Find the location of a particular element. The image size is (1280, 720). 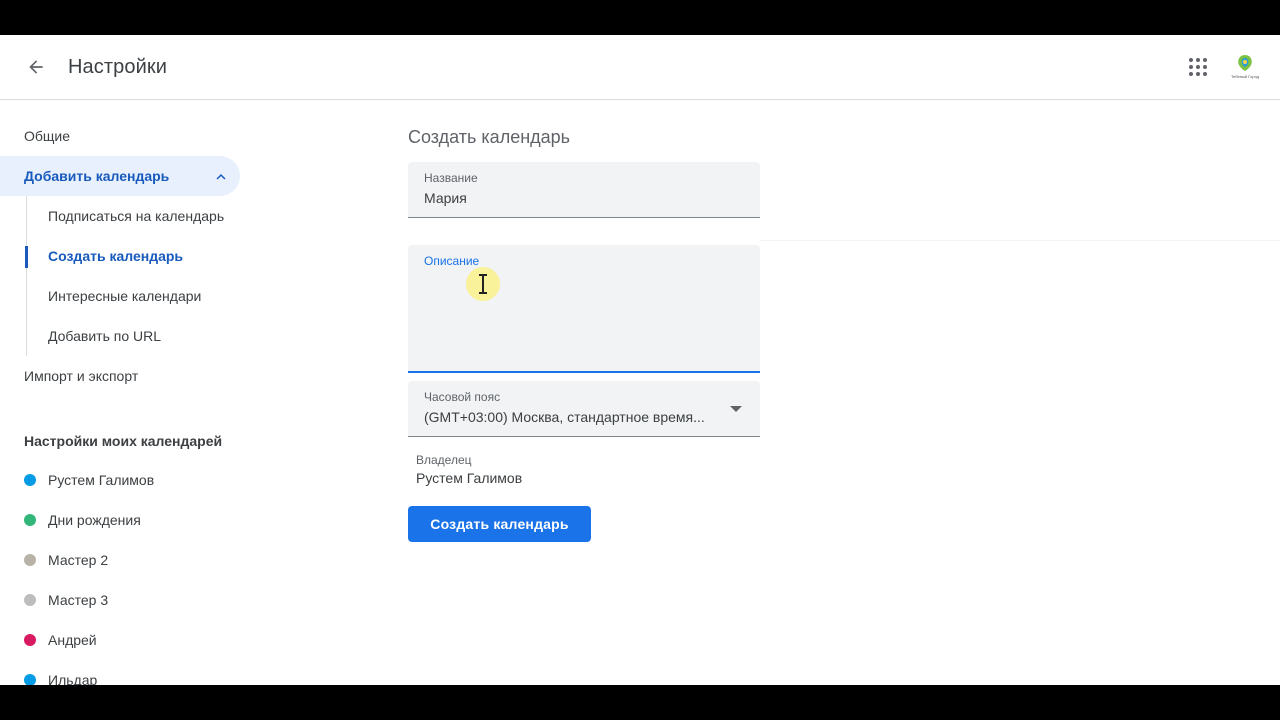

arrow-back-icon is located at coordinates (36, 67).